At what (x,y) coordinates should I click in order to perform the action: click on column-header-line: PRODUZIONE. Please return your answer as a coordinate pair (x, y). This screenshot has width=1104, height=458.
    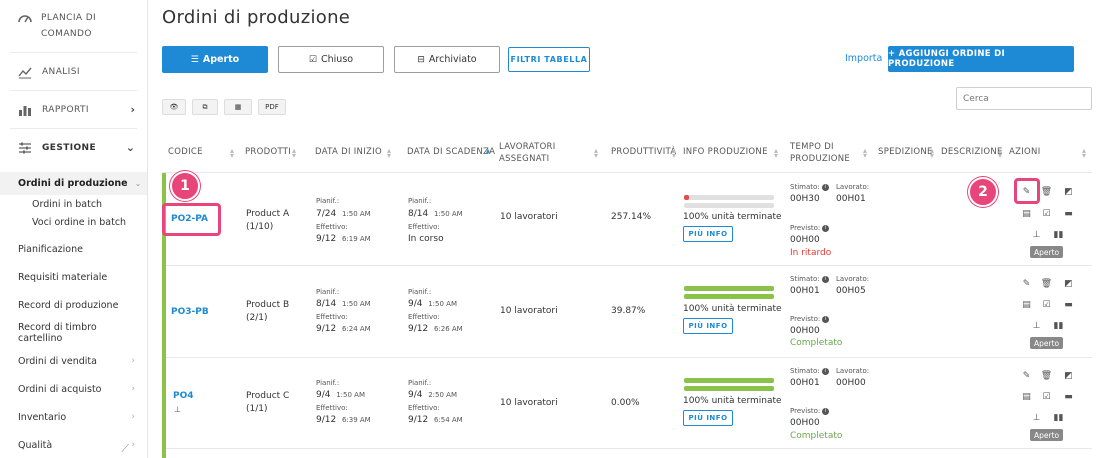
    Looking at the image, I should click on (820, 159).